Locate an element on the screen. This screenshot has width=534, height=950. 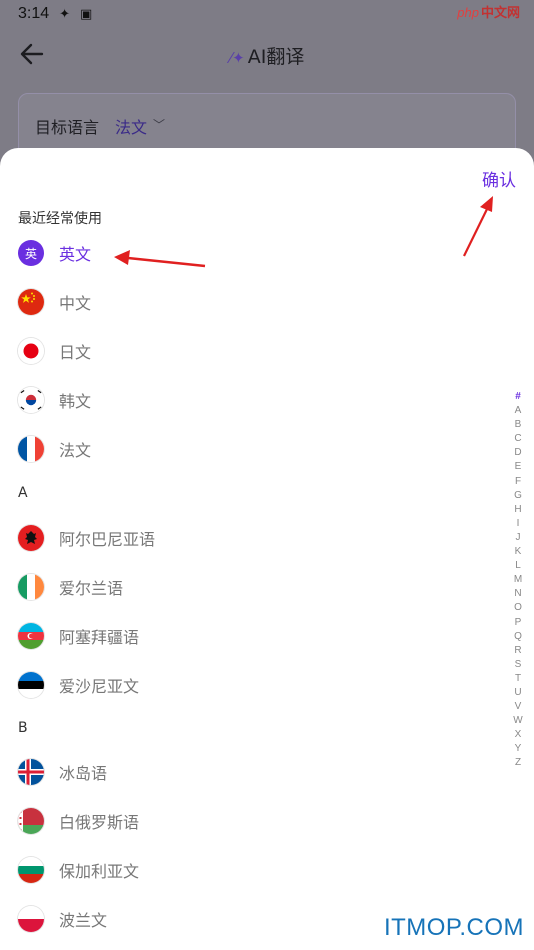
notification-a-icon: ▣ is located at coordinates (86, 14).